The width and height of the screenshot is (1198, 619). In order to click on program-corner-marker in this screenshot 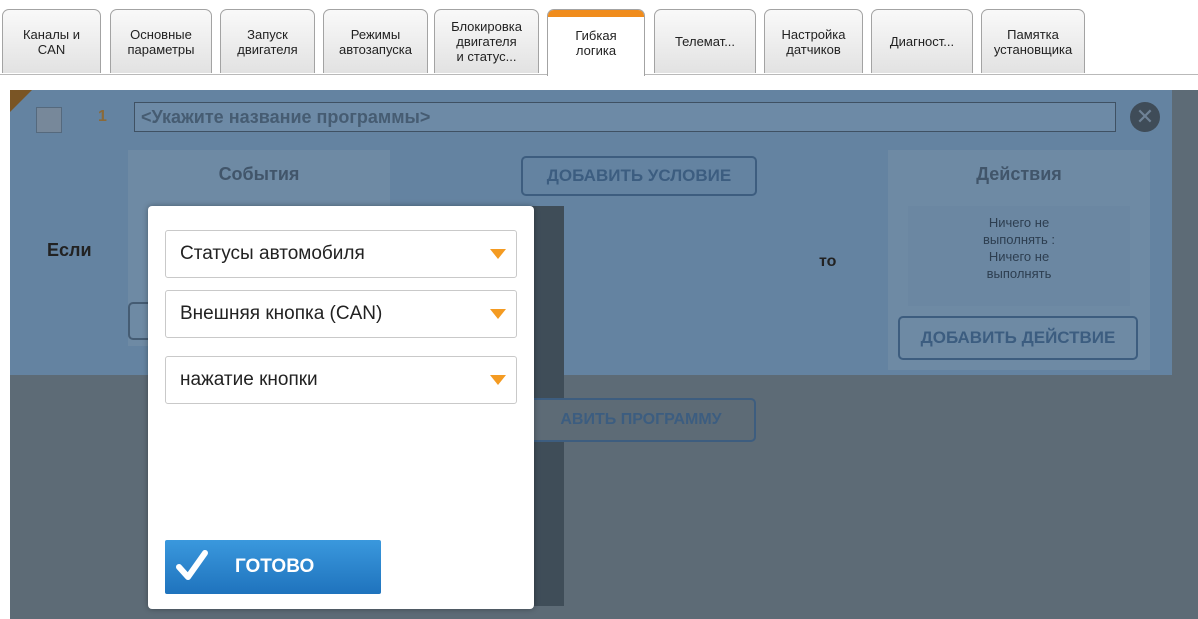, I will do `click(21, 101)`.